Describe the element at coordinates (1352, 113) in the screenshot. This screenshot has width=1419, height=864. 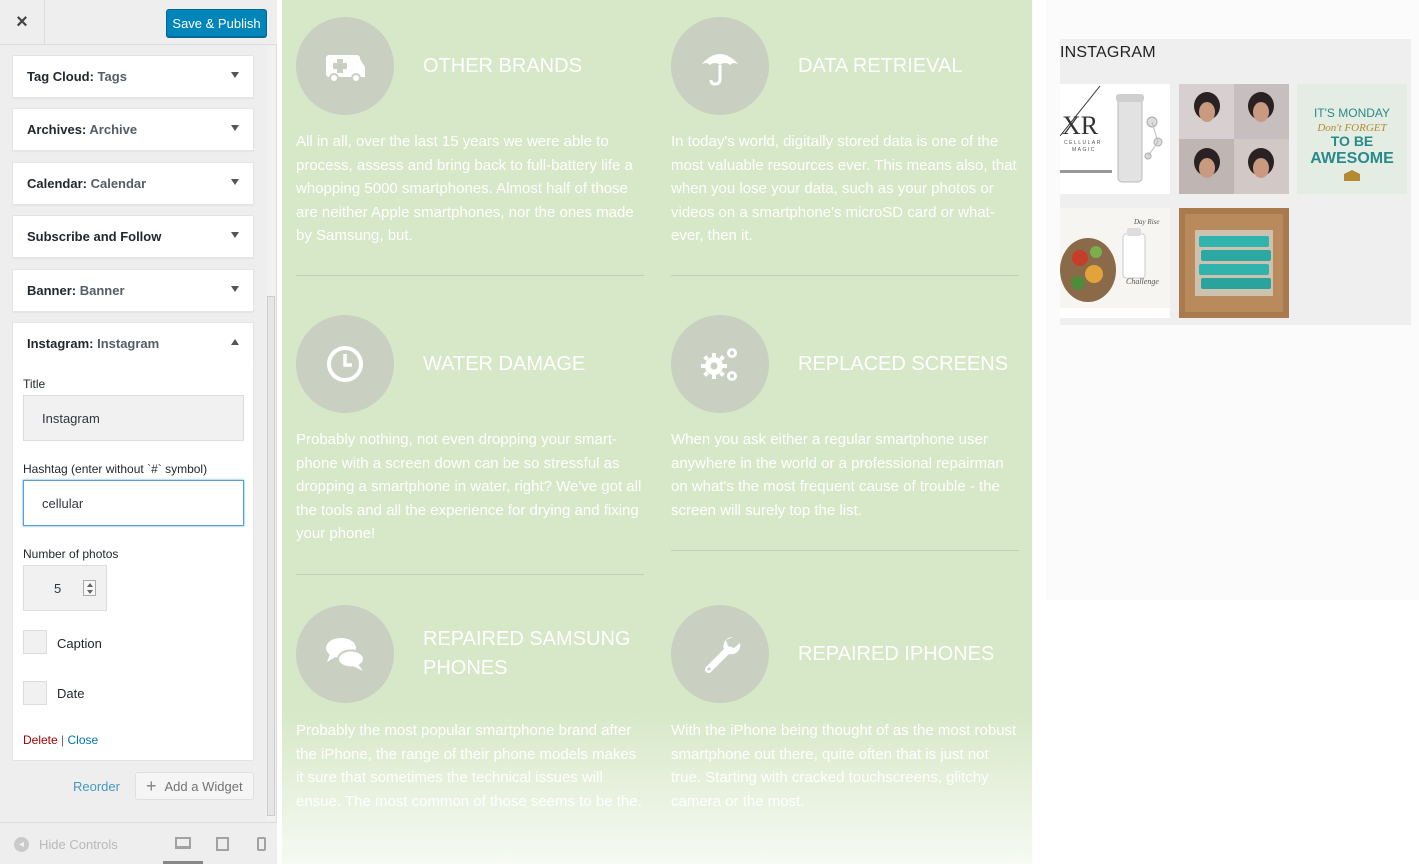
I see `photo3-line1: IT'S MONDAY` at that location.